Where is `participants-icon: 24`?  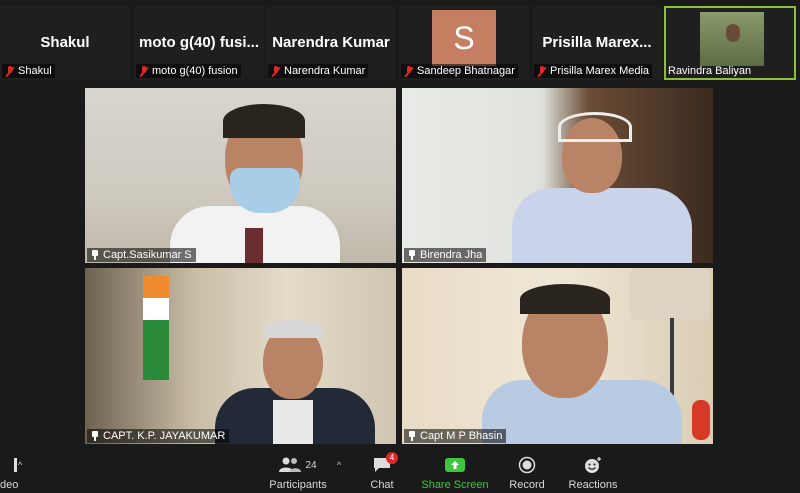
participants-icon: 24 is located at coordinates (298, 465).